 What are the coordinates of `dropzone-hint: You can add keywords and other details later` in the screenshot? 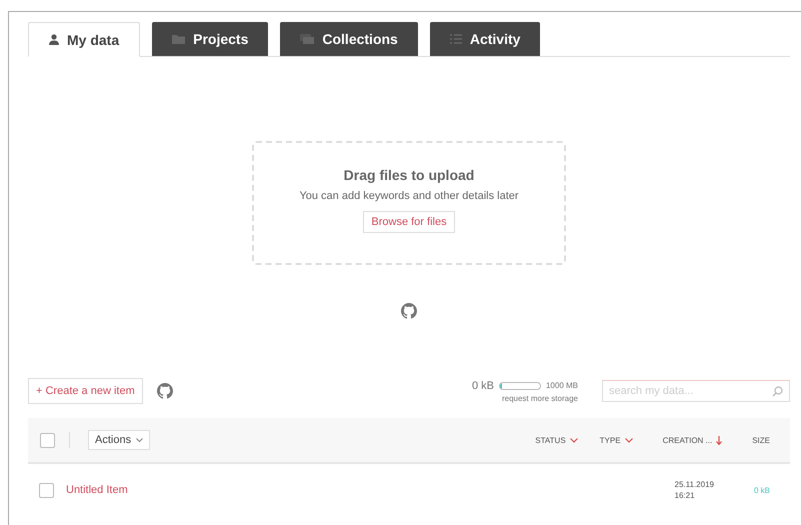 It's located at (409, 196).